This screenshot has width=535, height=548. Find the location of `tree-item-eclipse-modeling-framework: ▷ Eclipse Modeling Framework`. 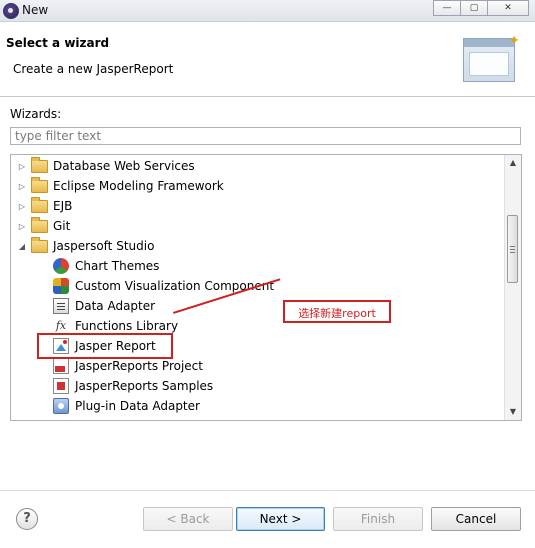

tree-item-eclipse-modeling-framework: ▷ Eclipse Modeling Framework is located at coordinates (120, 186).